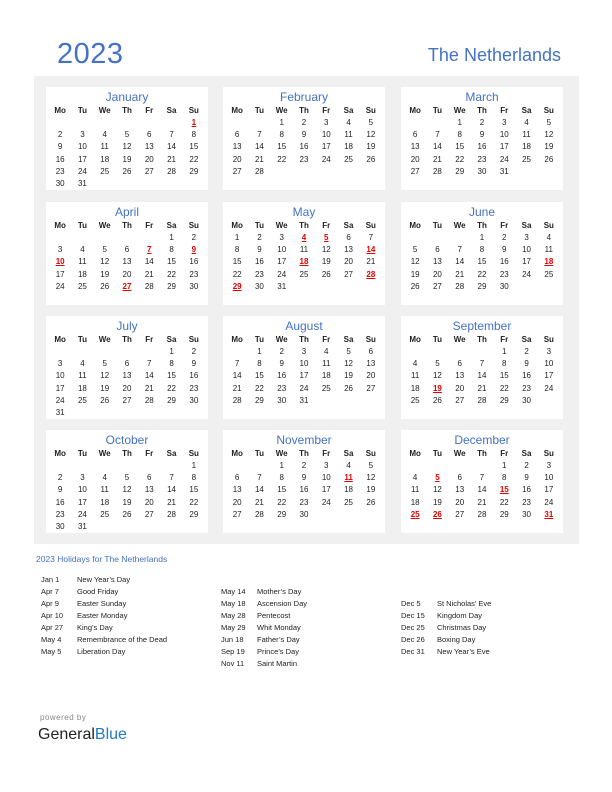  What do you see at coordinates (304, 237) in the screenshot?
I see `holiday-day-cell: 4` at bounding box center [304, 237].